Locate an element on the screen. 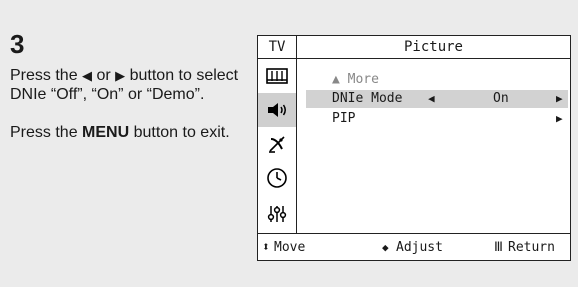 Image resolution: width=578 pixels, height=287 pixels. satellite-icon is located at coordinates (277, 144).